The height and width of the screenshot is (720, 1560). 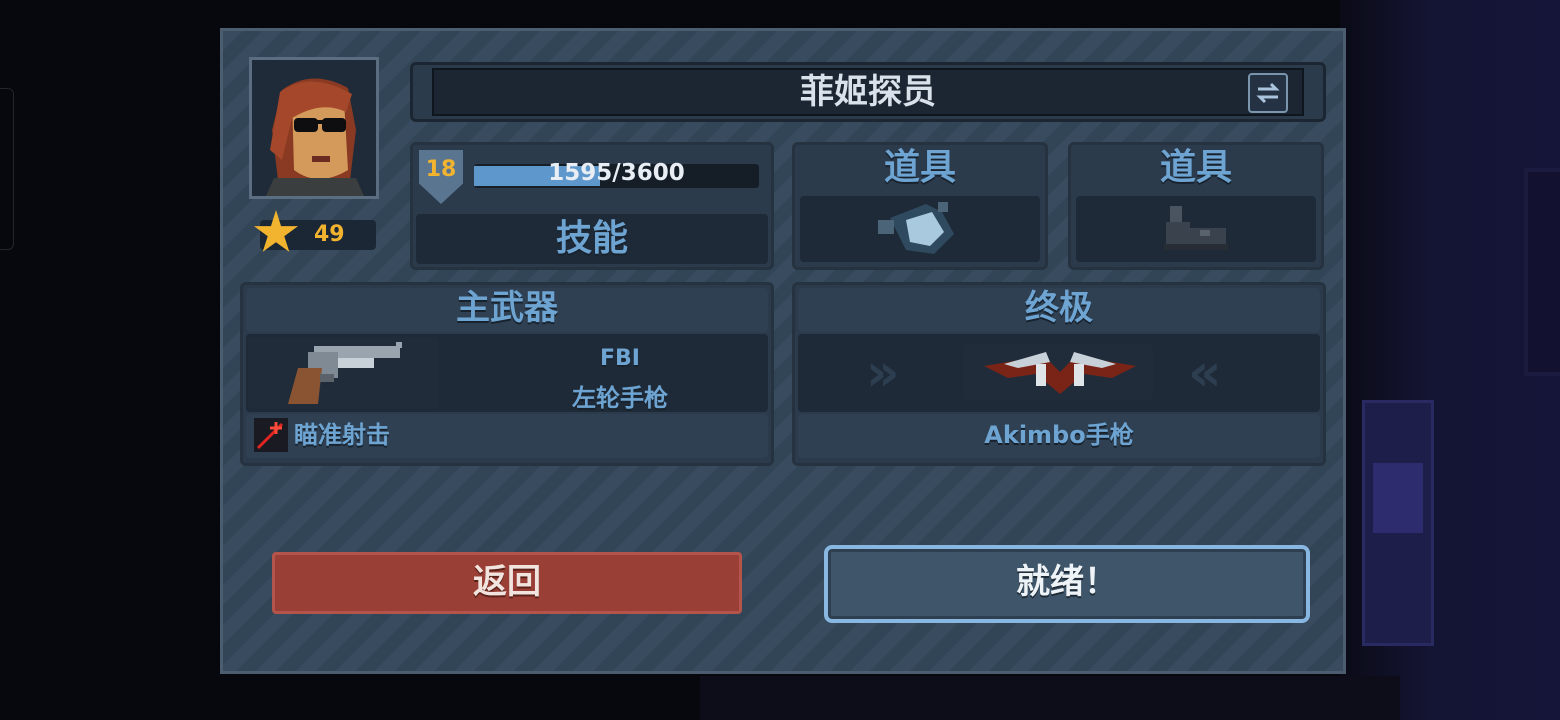 I want to click on back-button-label: 返回, so click(x=507, y=582).